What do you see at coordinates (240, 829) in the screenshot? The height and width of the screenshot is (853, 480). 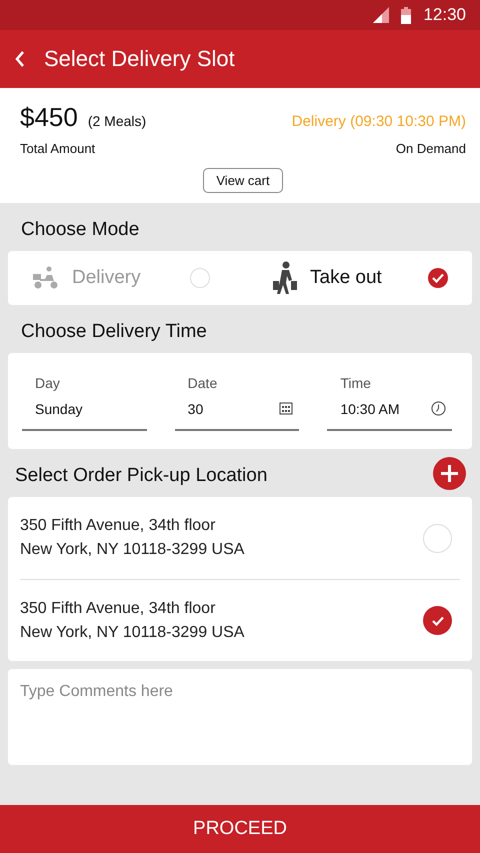 I see `proceed-button: PROCEED` at bounding box center [240, 829].